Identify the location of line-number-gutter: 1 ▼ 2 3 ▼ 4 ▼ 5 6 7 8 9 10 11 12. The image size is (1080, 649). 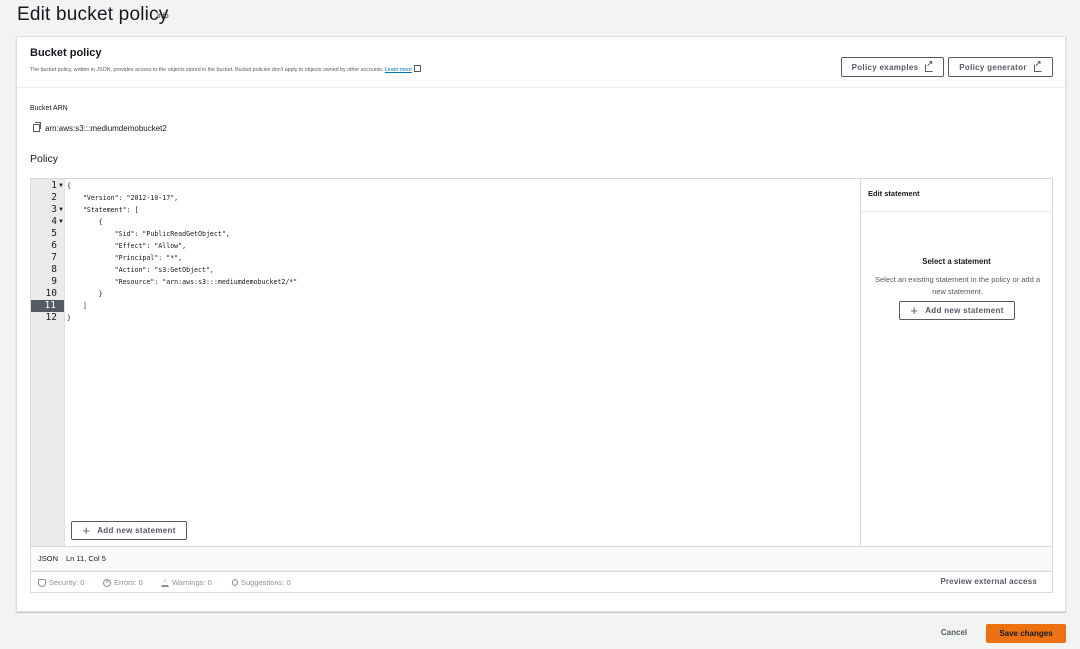
(48, 362).